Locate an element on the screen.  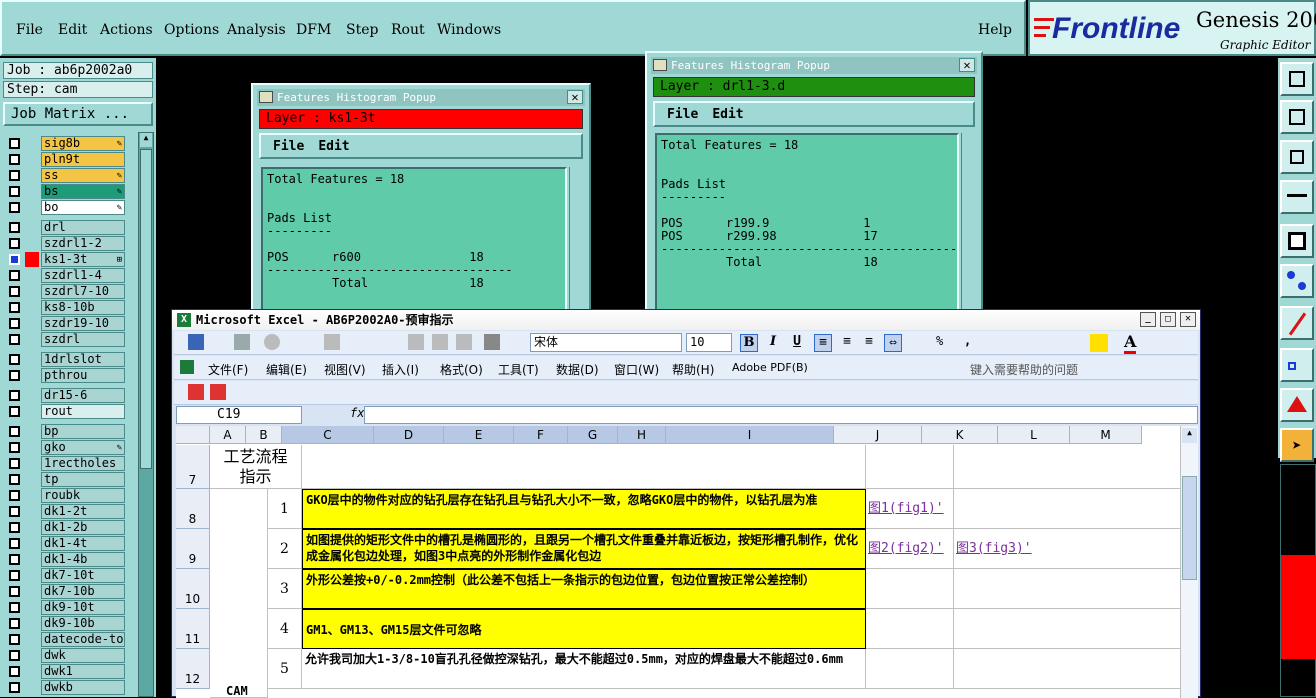
zoom-home-icon is located at coordinates (1297, 79).